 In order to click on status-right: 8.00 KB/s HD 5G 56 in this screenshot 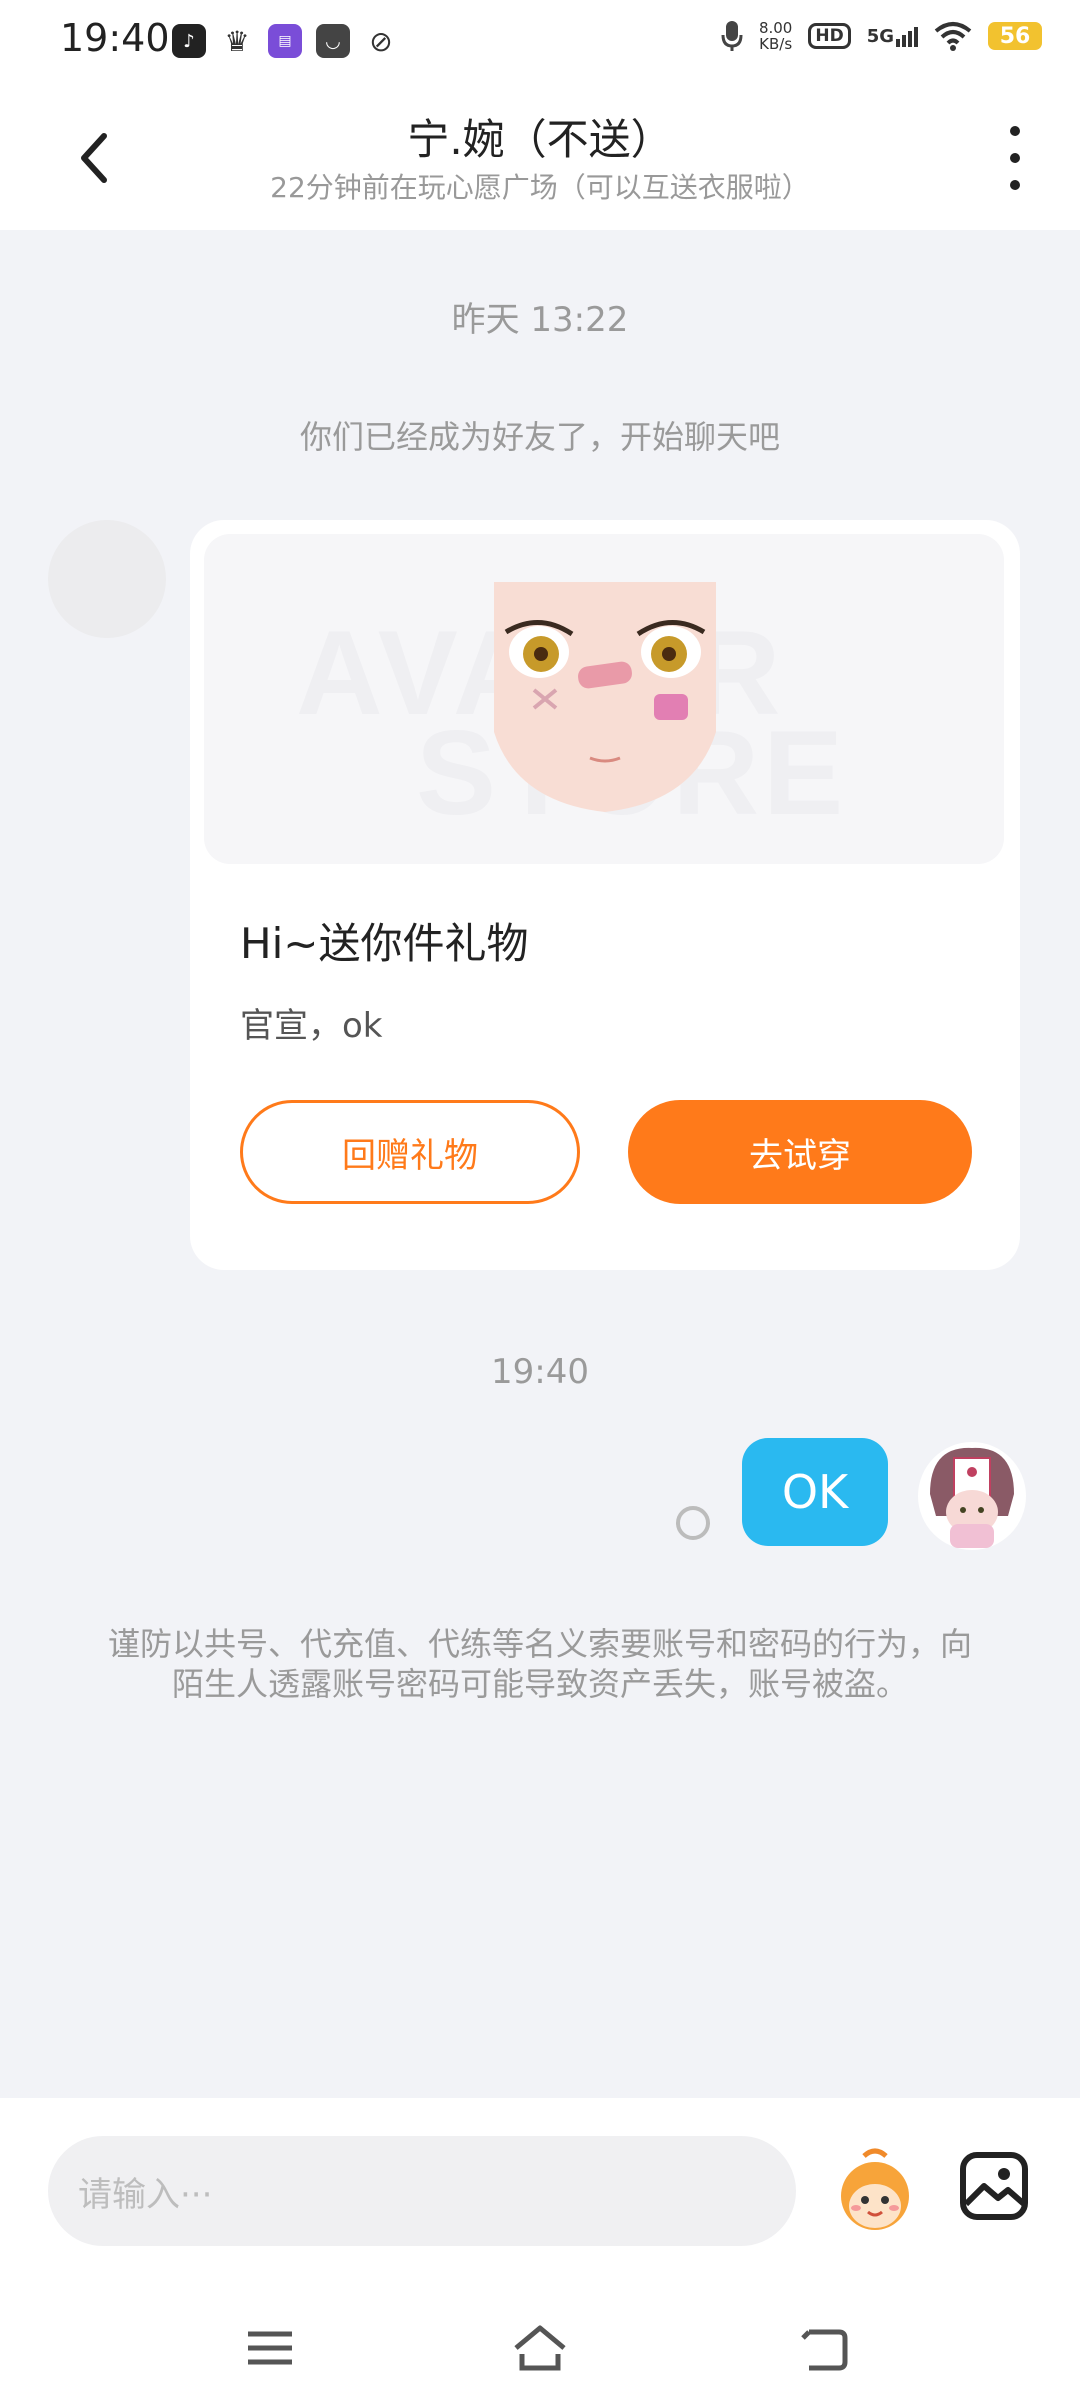, I will do `click(881, 36)`.